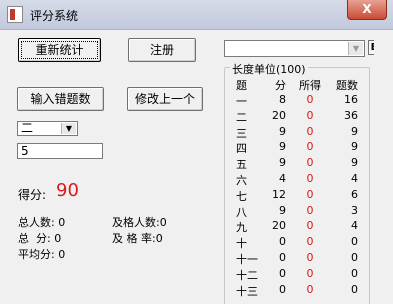 The height and width of the screenshot is (304, 393). What do you see at coordinates (60, 151) in the screenshot?
I see `wrong-count-input: 5` at bounding box center [60, 151].